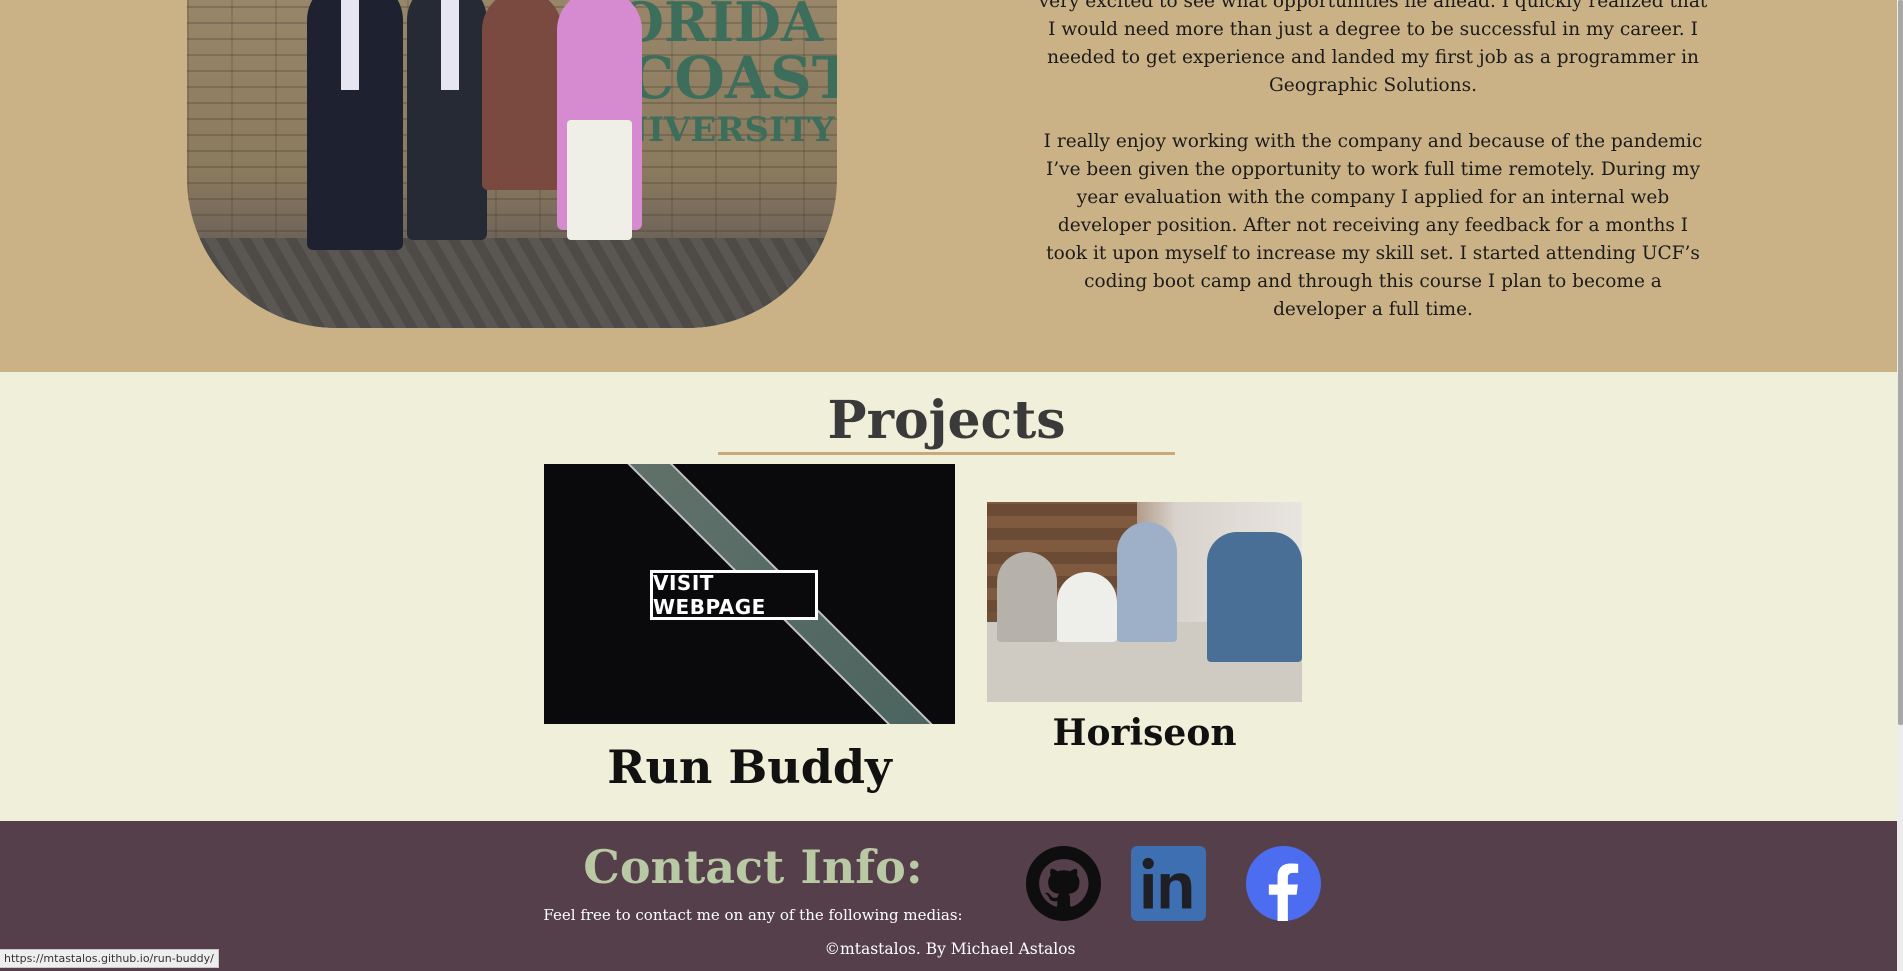 The height and width of the screenshot is (971, 1903). I want to click on sign-line-1: ORIDA, so click(720, 27).